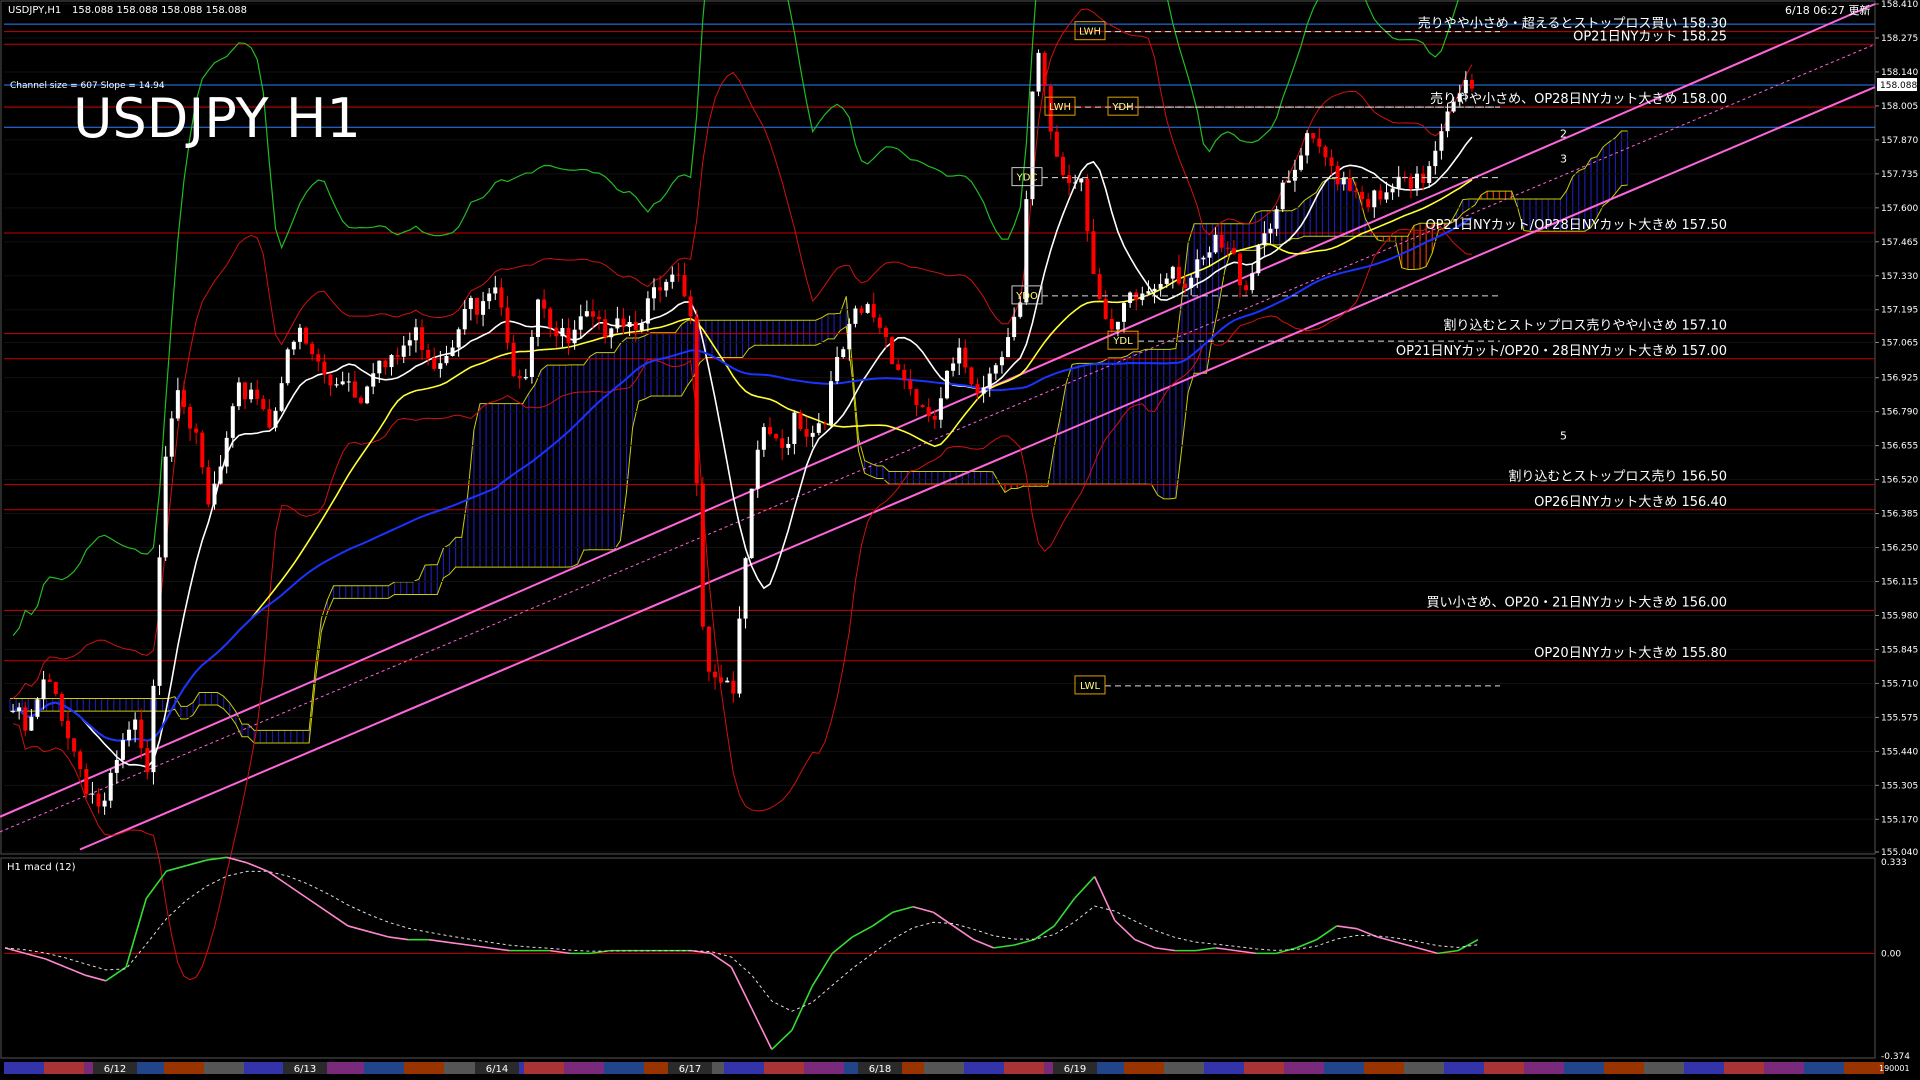  Describe the element at coordinates (305, 1069) in the screenshot. I see `date-label: 6/13` at that location.